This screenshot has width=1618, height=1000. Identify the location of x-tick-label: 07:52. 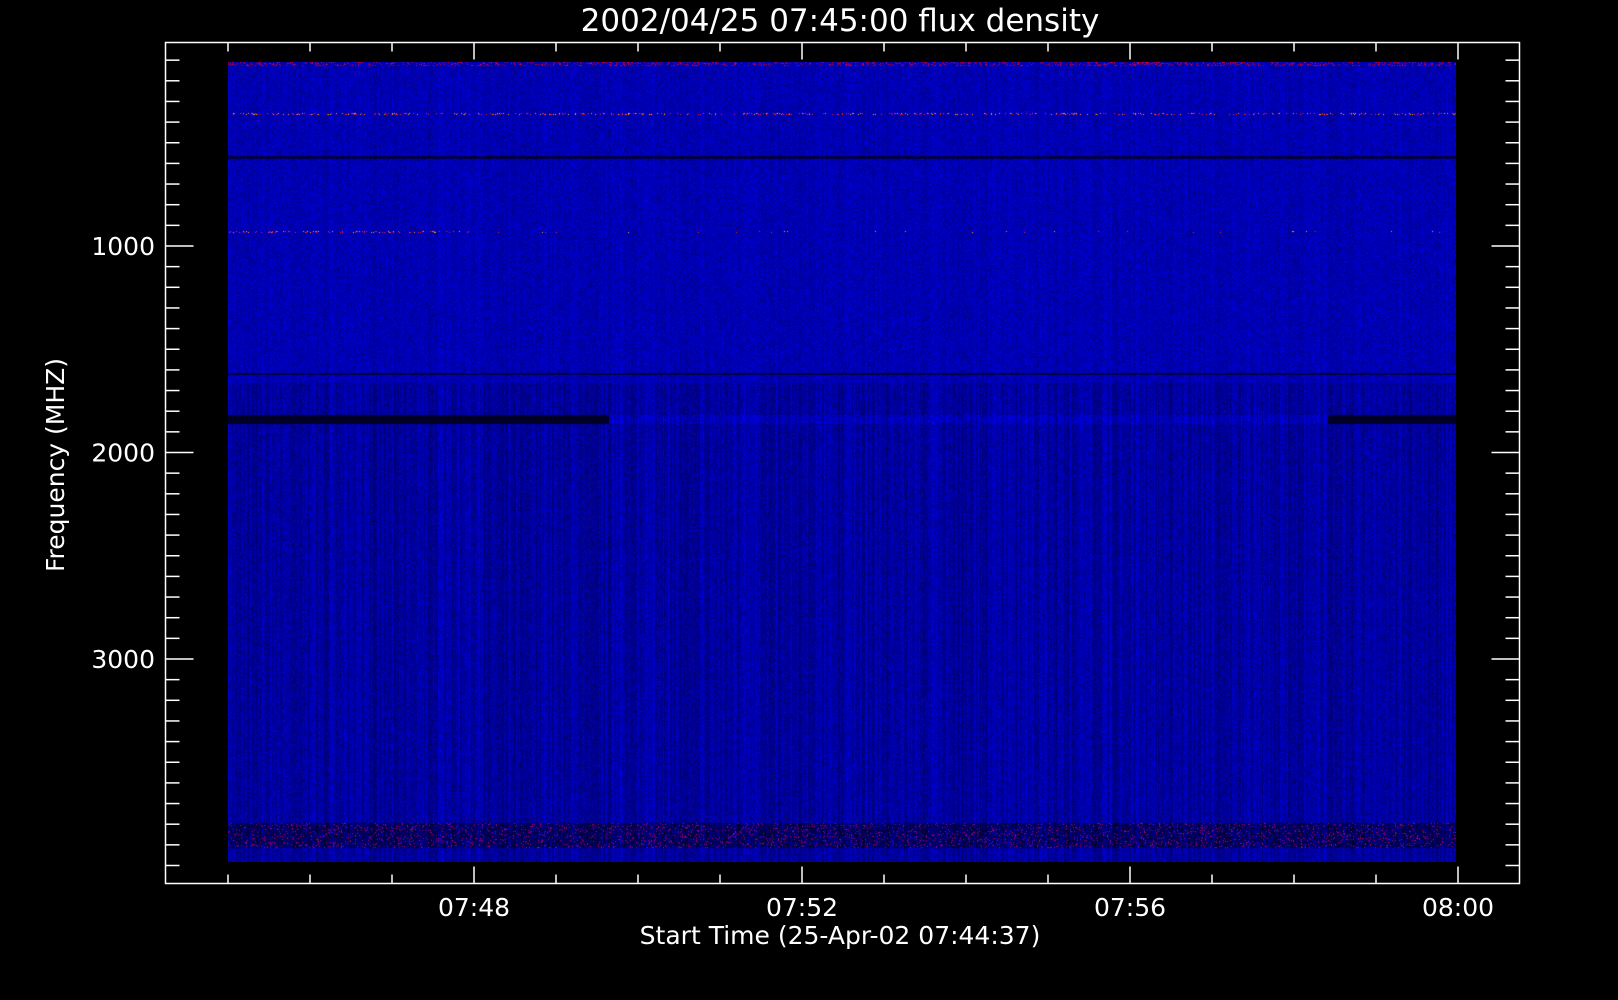
(802, 907).